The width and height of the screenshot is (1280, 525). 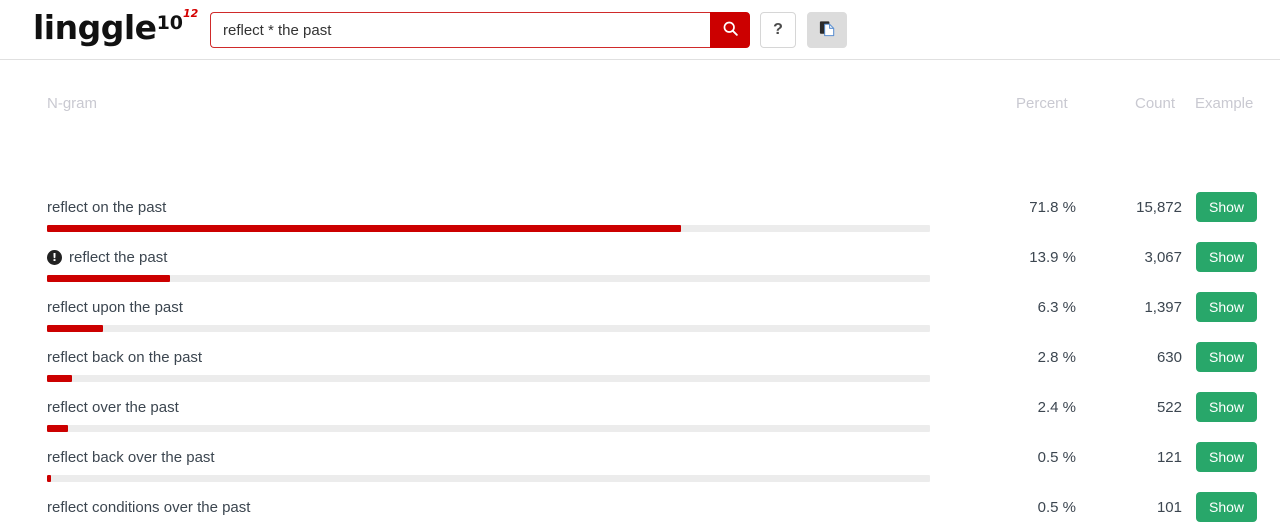 What do you see at coordinates (1056, 307) in the screenshot?
I see `percent-value: 6.3 %` at bounding box center [1056, 307].